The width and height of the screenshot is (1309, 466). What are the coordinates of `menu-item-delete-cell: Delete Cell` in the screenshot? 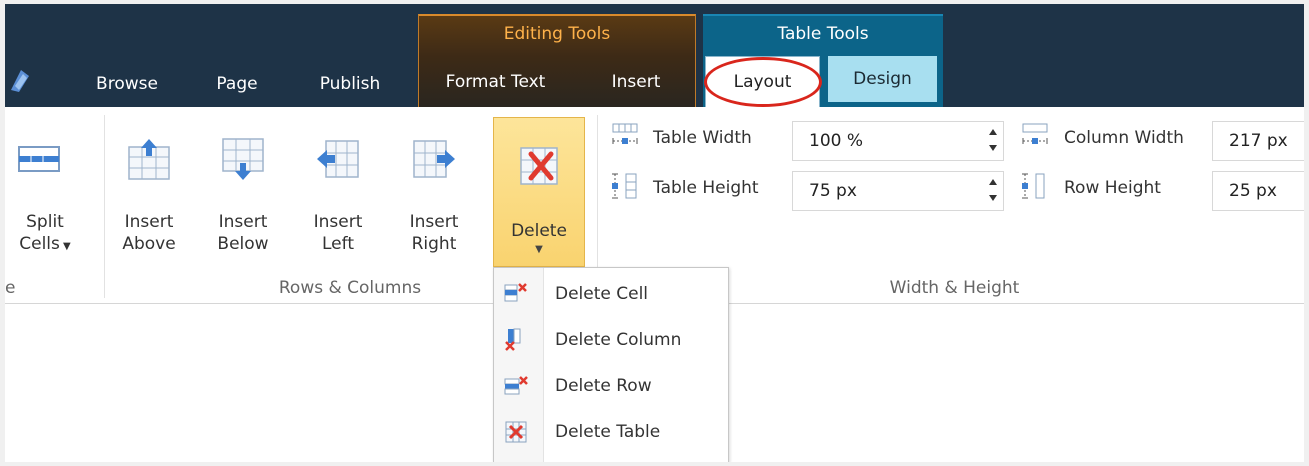 It's located at (611, 294).